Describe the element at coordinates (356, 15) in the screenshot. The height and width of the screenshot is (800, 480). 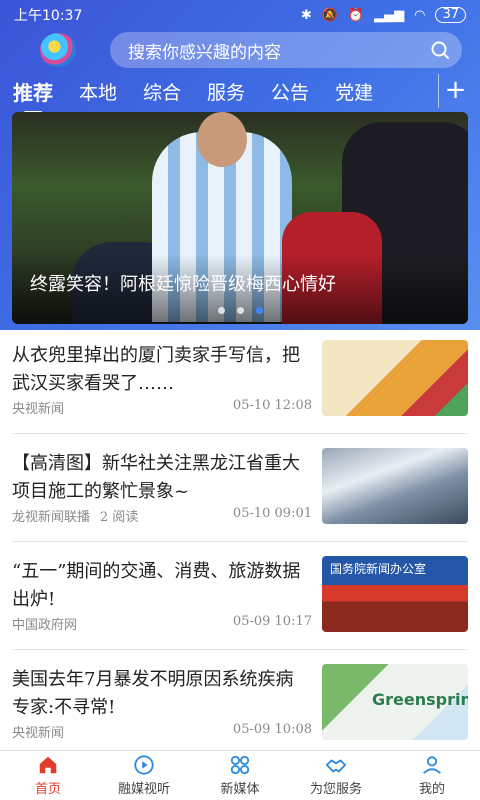
I see `alarm-icon: ⏰` at that location.